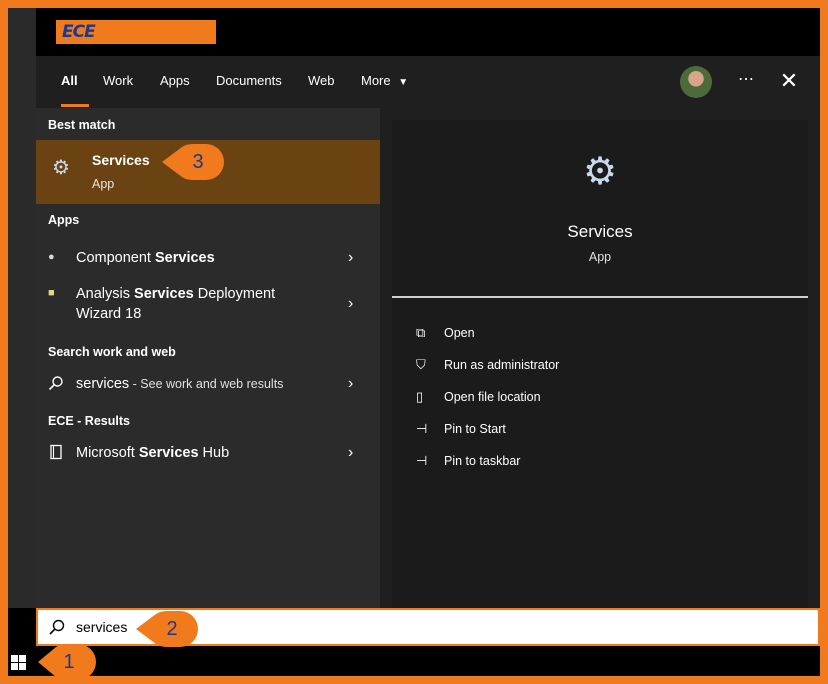 The image size is (828, 684). What do you see at coordinates (600, 257) in the screenshot?
I see `detail-subtitle: App` at bounding box center [600, 257].